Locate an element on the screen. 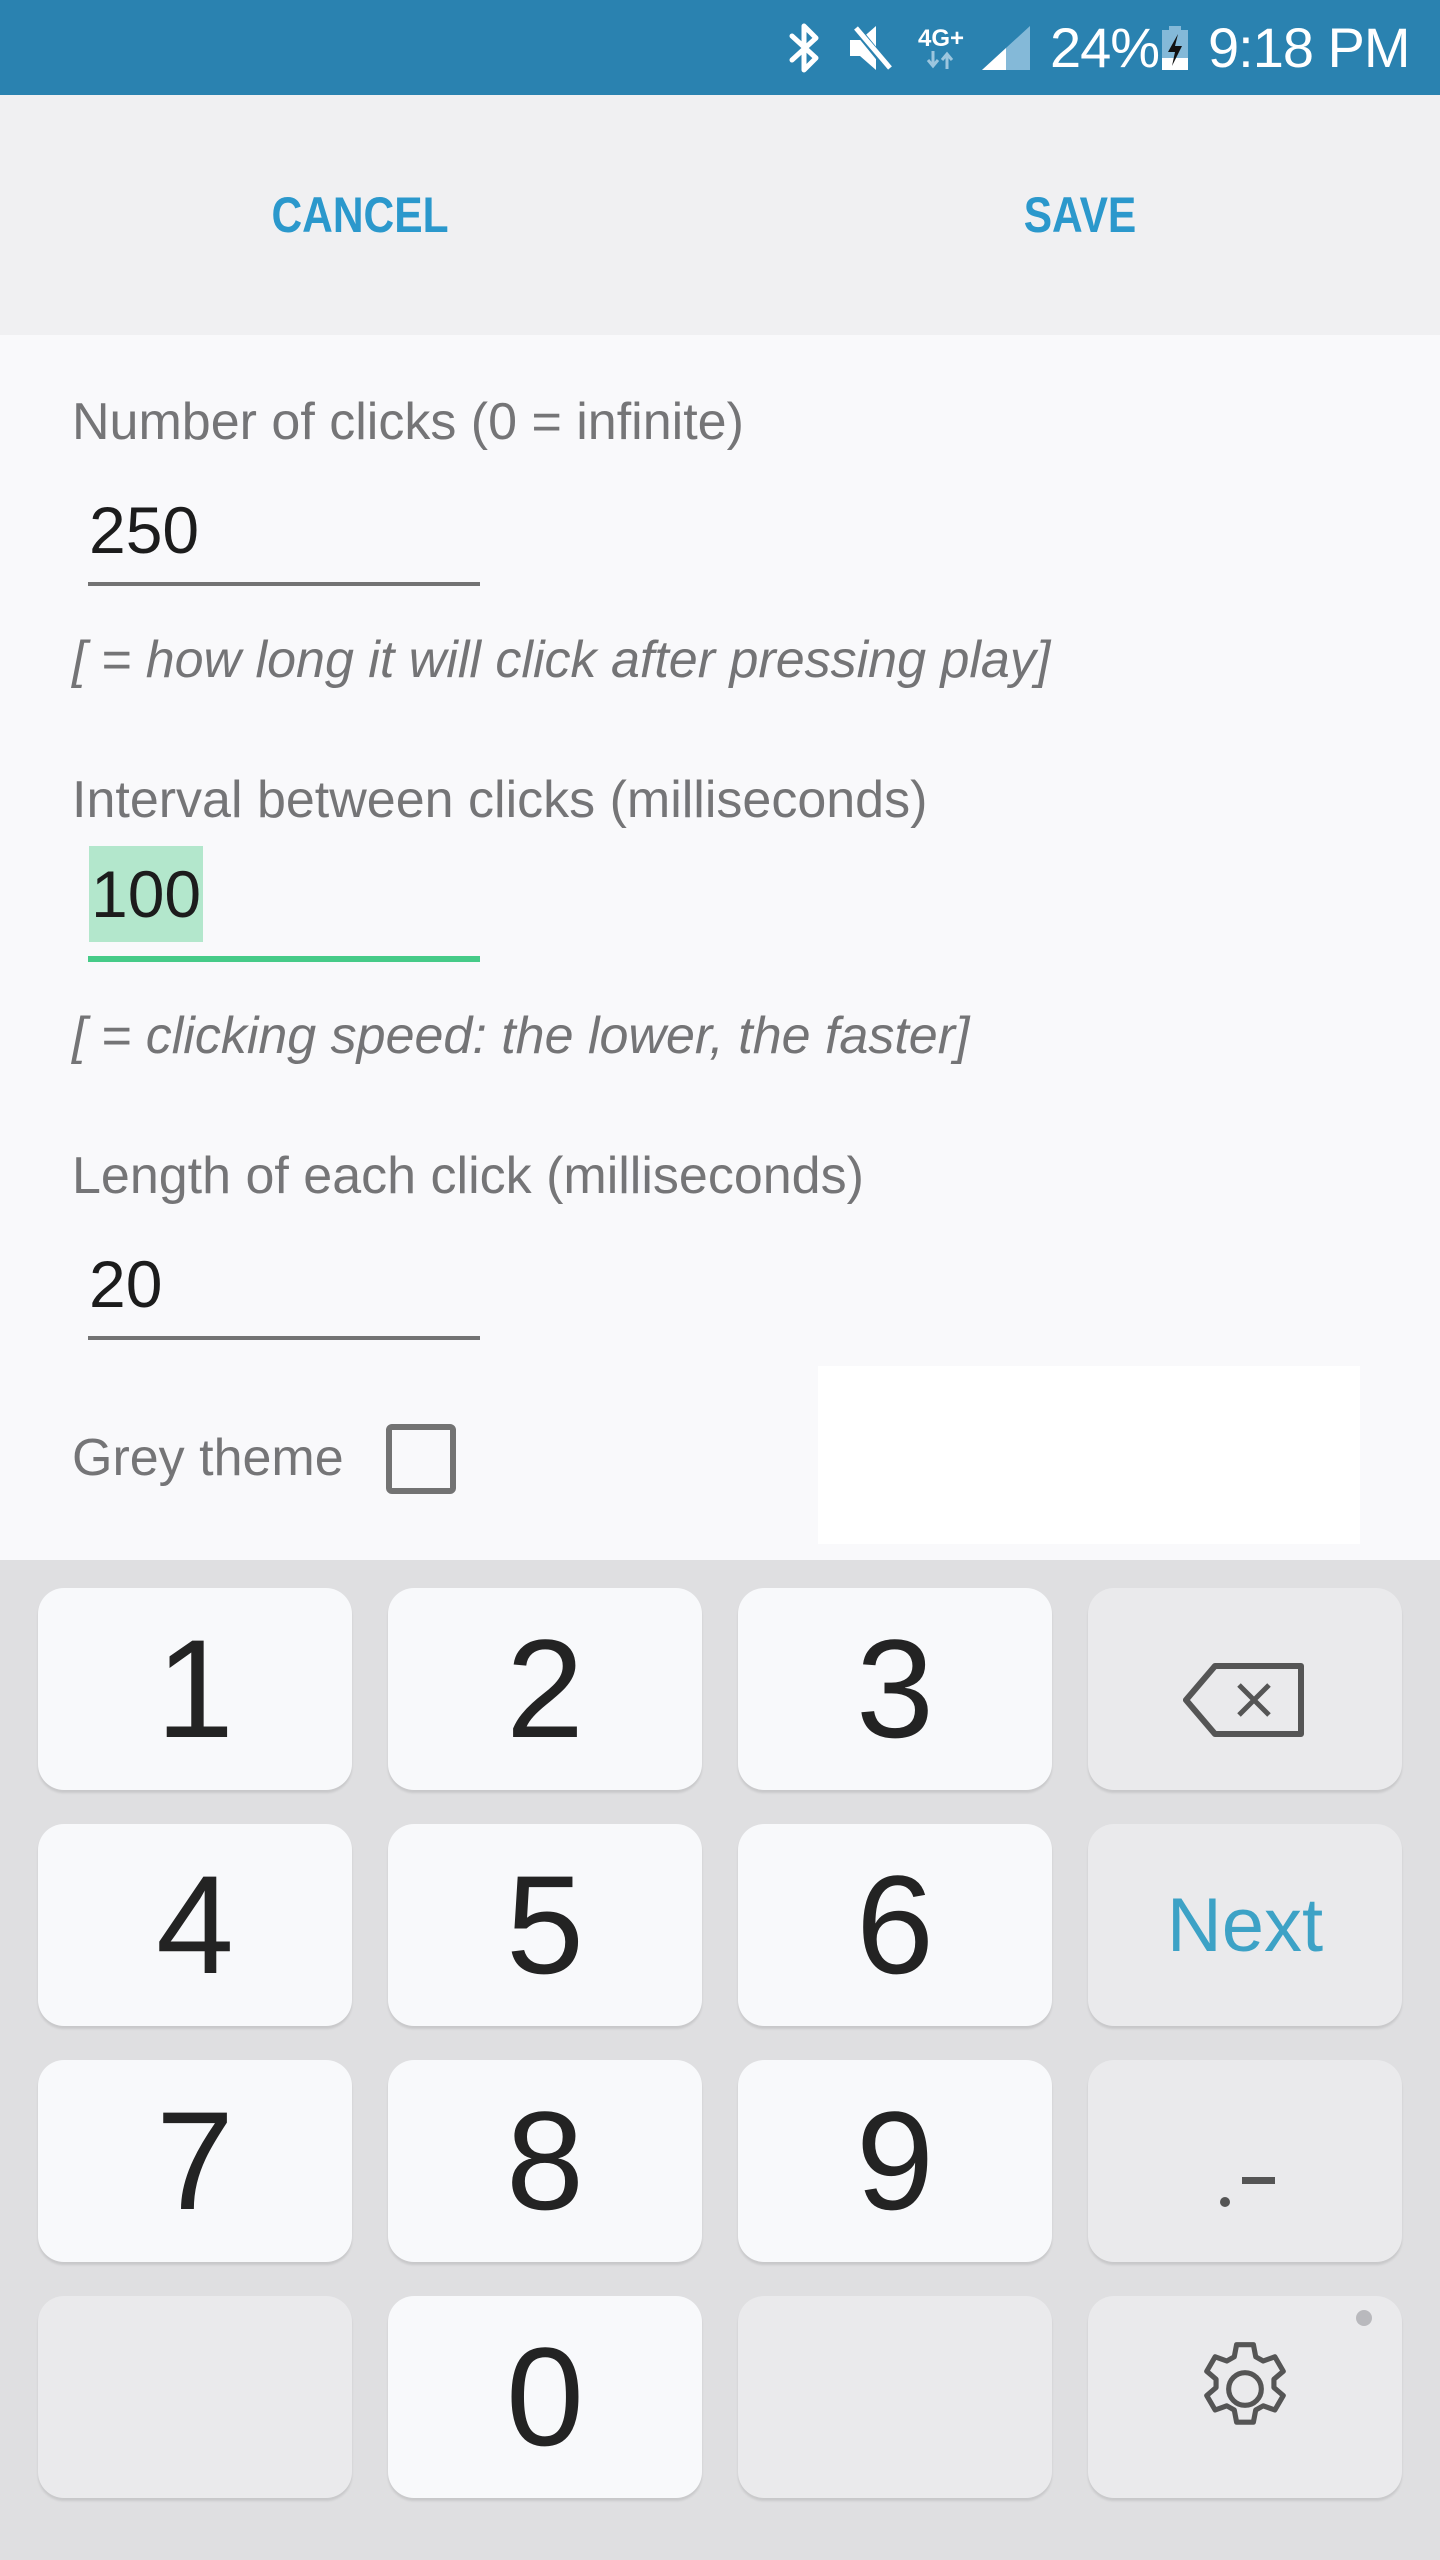 The width and height of the screenshot is (1440, 2560). key-label: 5 is located at coordinates (545, 1924).